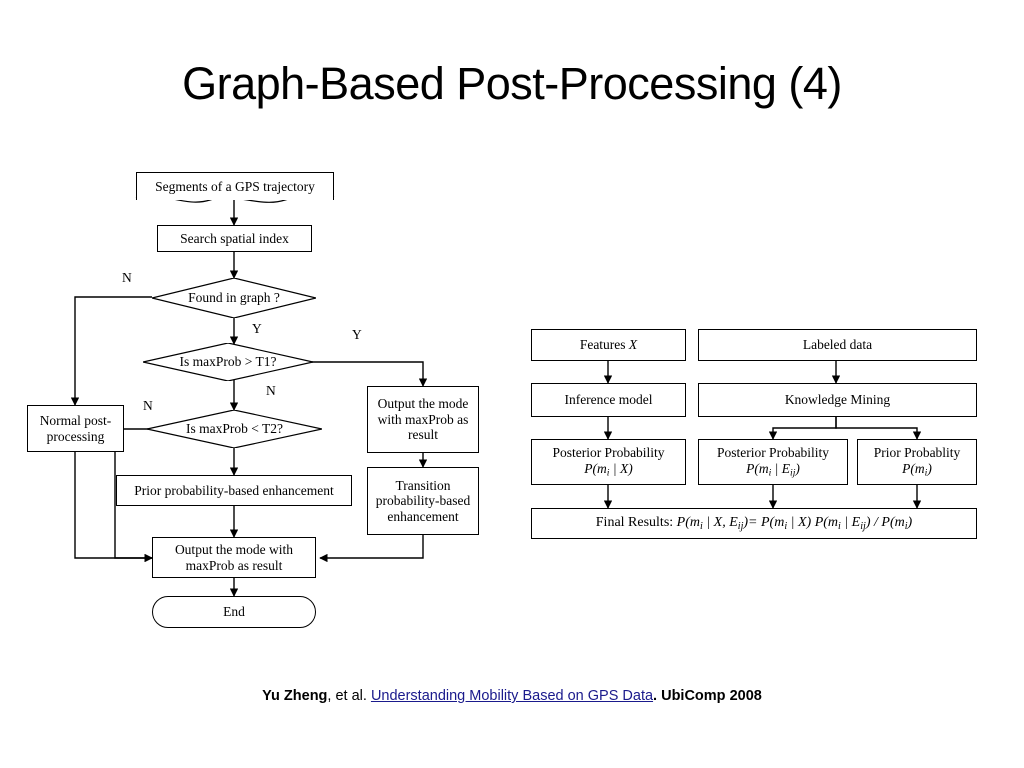  I want to click on box-posterior-probability-e-title: Posterior Probability, so click(773, 453).